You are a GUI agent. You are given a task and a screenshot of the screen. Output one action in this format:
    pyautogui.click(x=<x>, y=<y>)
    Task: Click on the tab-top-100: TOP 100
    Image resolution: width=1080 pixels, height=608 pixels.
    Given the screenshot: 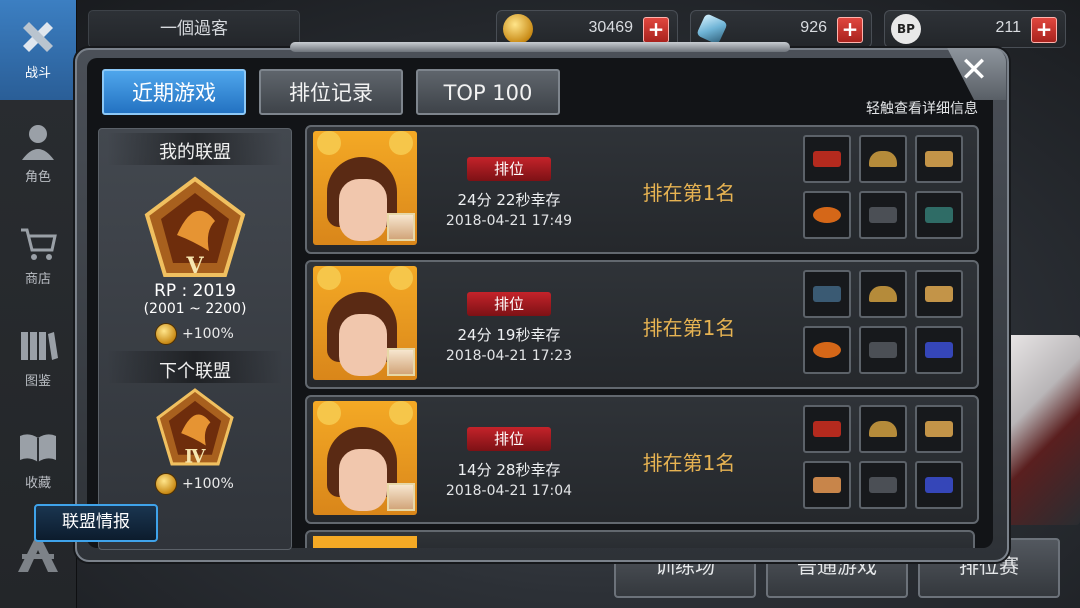 What is the action you would take?
    pyautogui.click(x=488, y=92)
    